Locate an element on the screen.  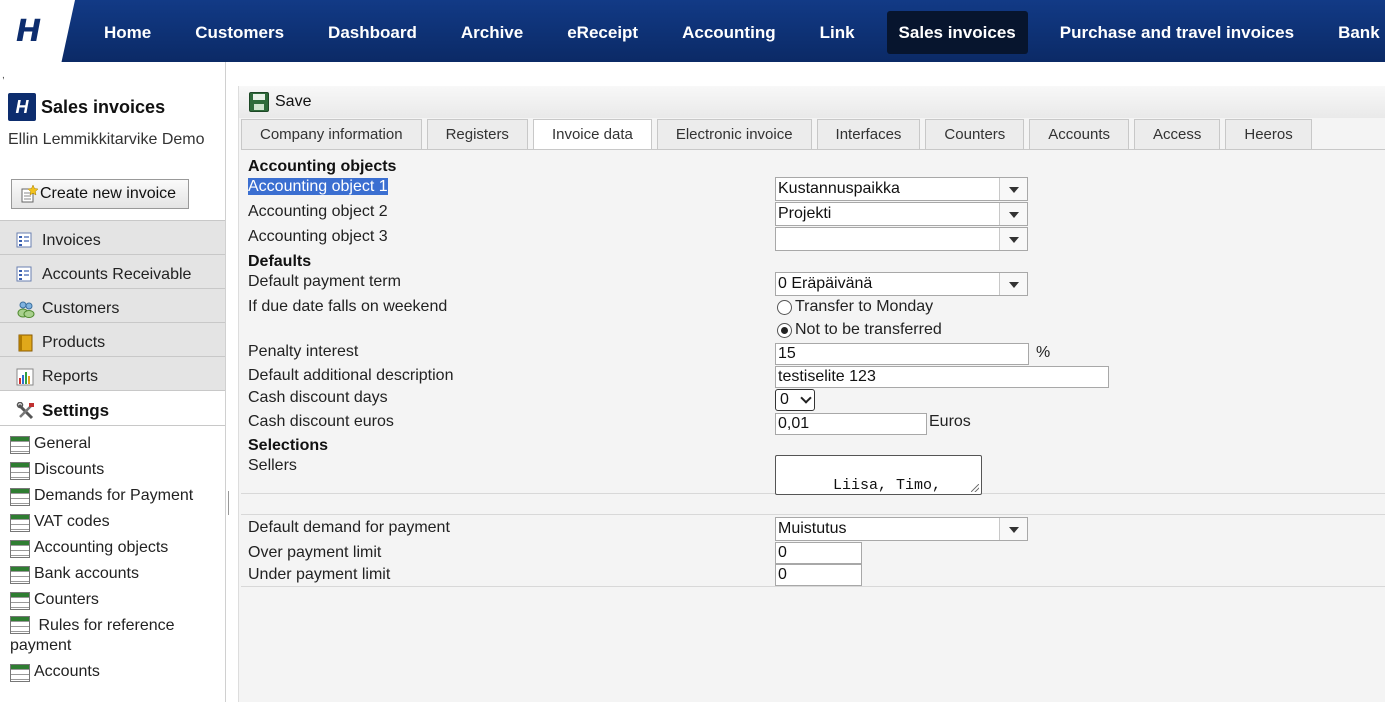
default-demand-select: Muistutus is located at coordinates (901, 529).